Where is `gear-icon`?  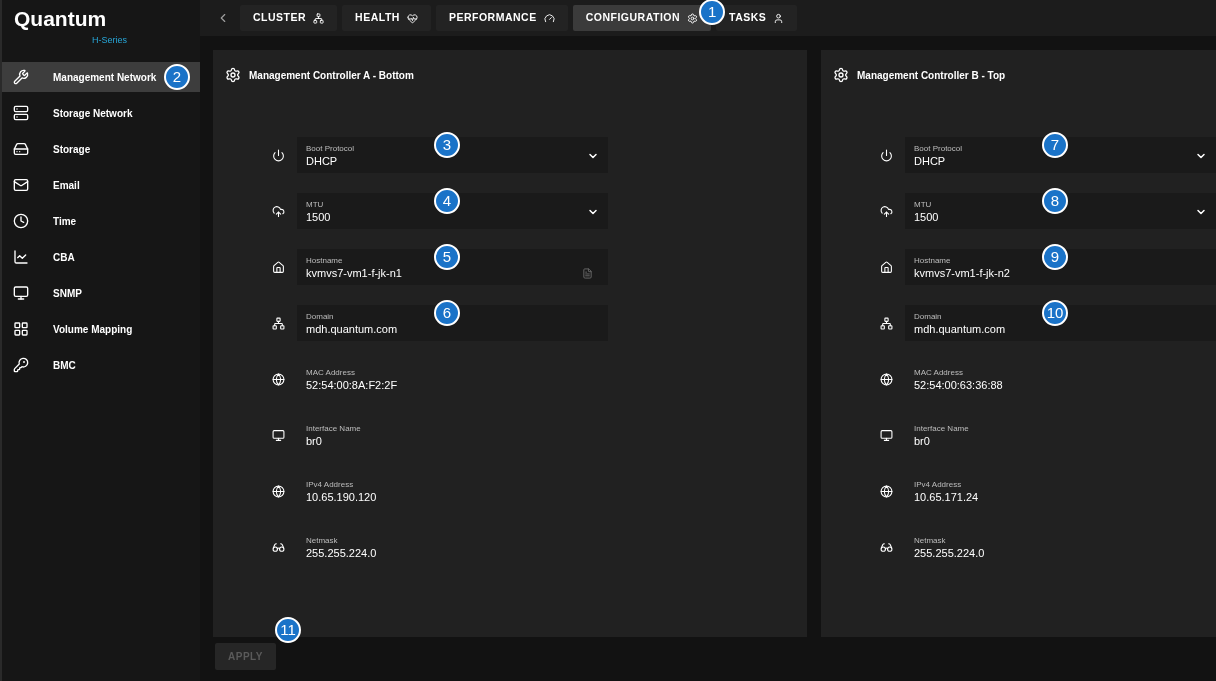
gear-icon is located at coordinates (693, 18).